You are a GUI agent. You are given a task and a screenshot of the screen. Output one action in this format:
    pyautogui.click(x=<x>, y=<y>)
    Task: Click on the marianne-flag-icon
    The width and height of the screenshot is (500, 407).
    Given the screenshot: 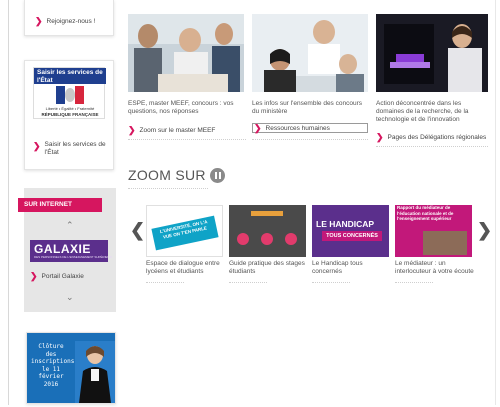 What is the action you would take?
    pyautogui.click(x=70, y=95)
    